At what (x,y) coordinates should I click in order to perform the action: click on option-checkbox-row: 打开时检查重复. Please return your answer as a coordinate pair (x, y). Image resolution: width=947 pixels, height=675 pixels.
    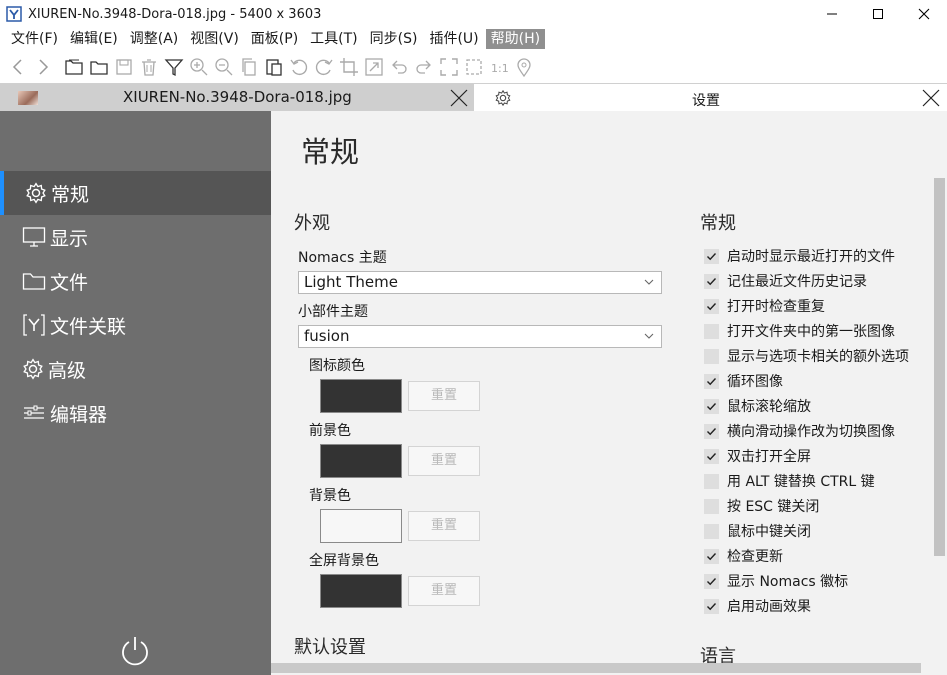
    Looking at the image, I should click on (764, 306).